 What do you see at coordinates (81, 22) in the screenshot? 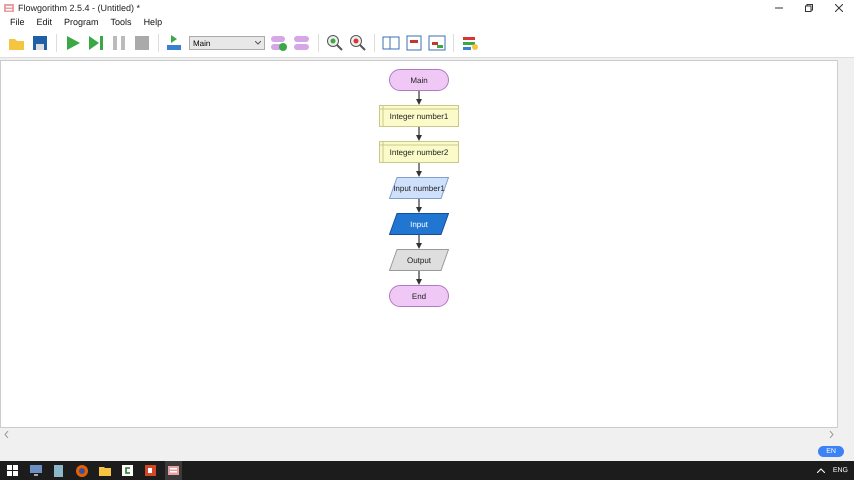
I see `menu-item: Program` at bounding box center [81, 22].